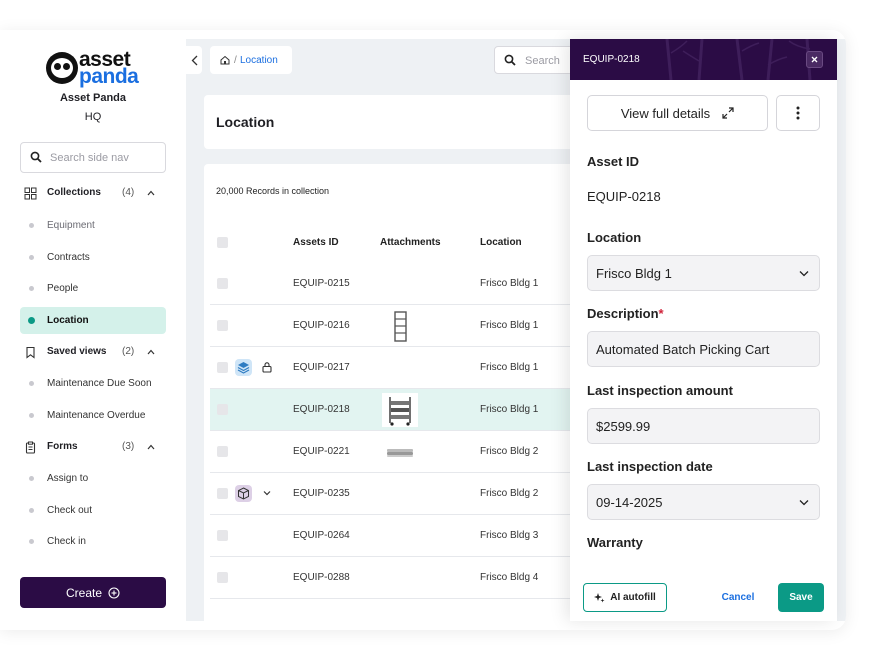 This screenshot has height=660, width=870. What do you see at coordinates (738, 597) in the screenshot?
I see `cancel-button: Cancel` at bounding box center [738, 597].